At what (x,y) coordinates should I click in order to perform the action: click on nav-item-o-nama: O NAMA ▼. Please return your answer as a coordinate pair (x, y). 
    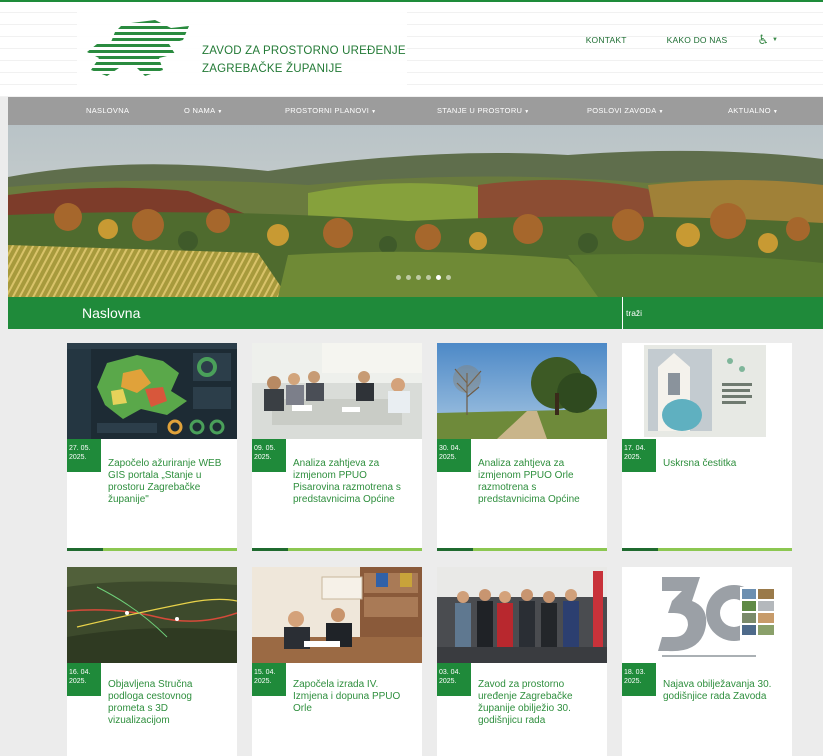
    Looking at the image, I should click on (203, 110).